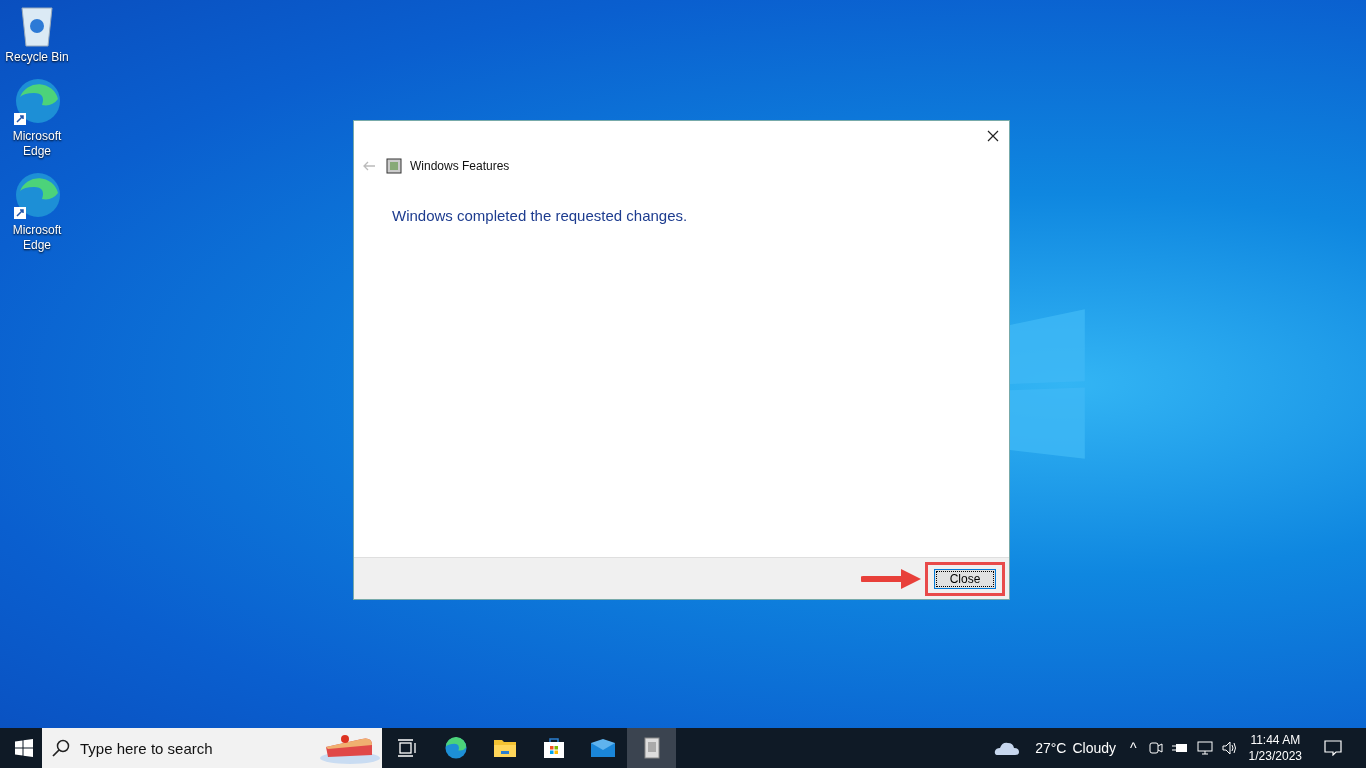  Describe the element at coordinates (965, 578) in the screenshot. I see `close-button: Close` at that location.